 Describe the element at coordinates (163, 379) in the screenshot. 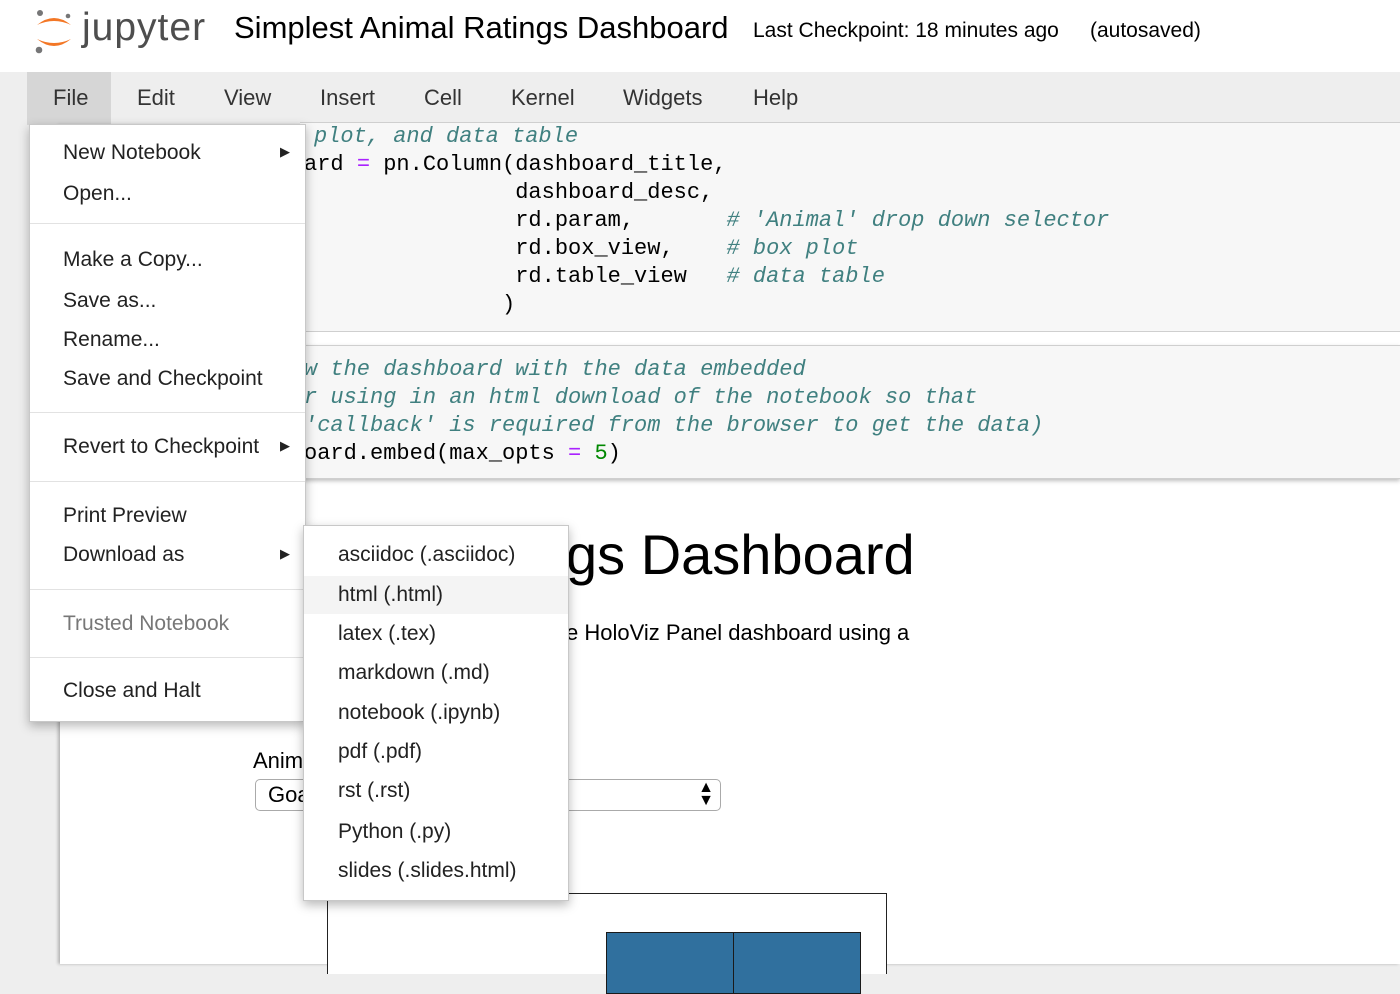

I see `menu-item-save-checkpoint: Save and Checkpoint` at that location.